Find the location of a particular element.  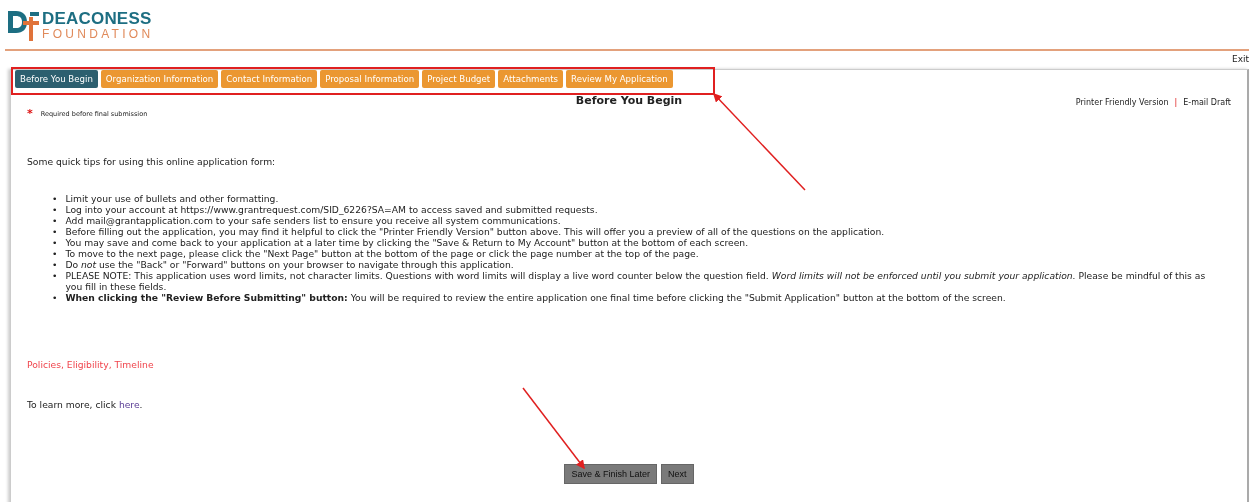

tab: Project Budget is located at coordinates (459, 79).